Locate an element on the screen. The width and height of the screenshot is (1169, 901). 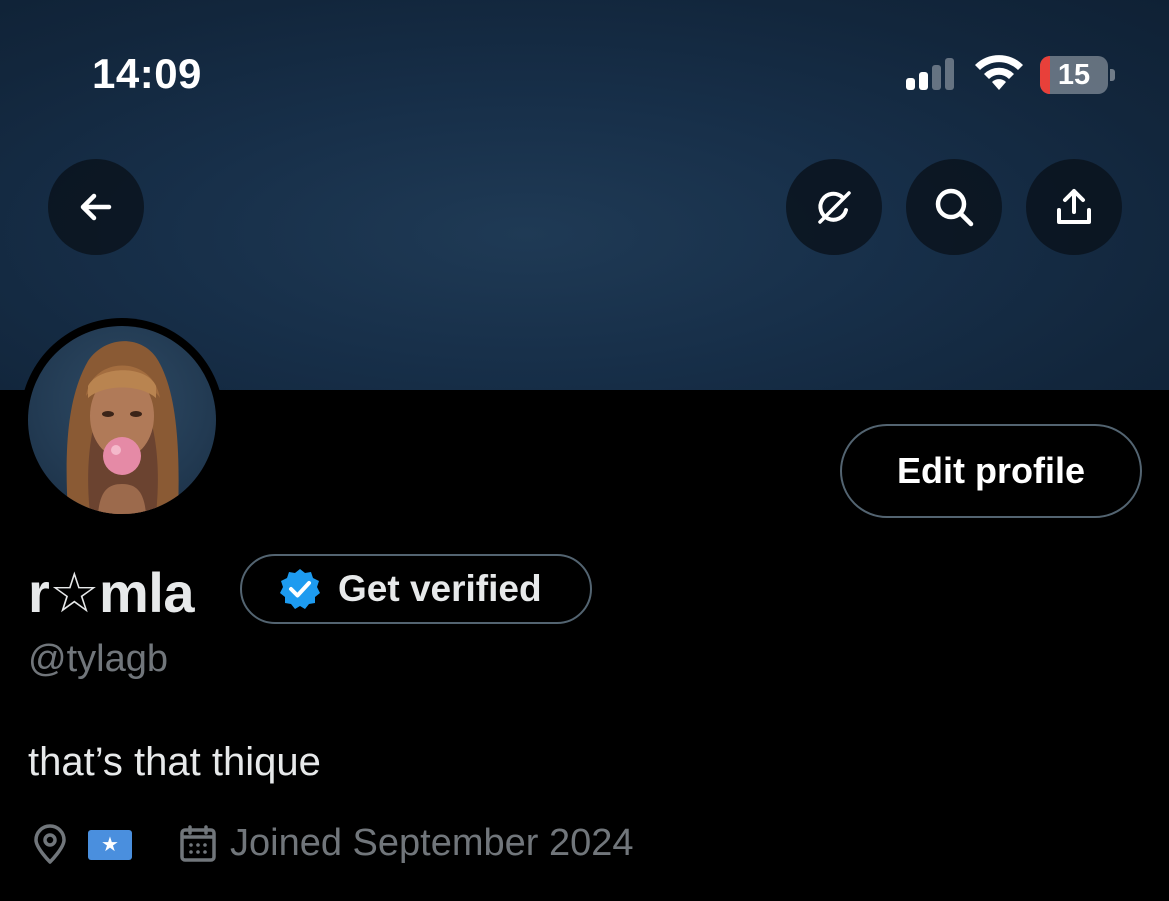
search-button is located at coordinates (954, 207).